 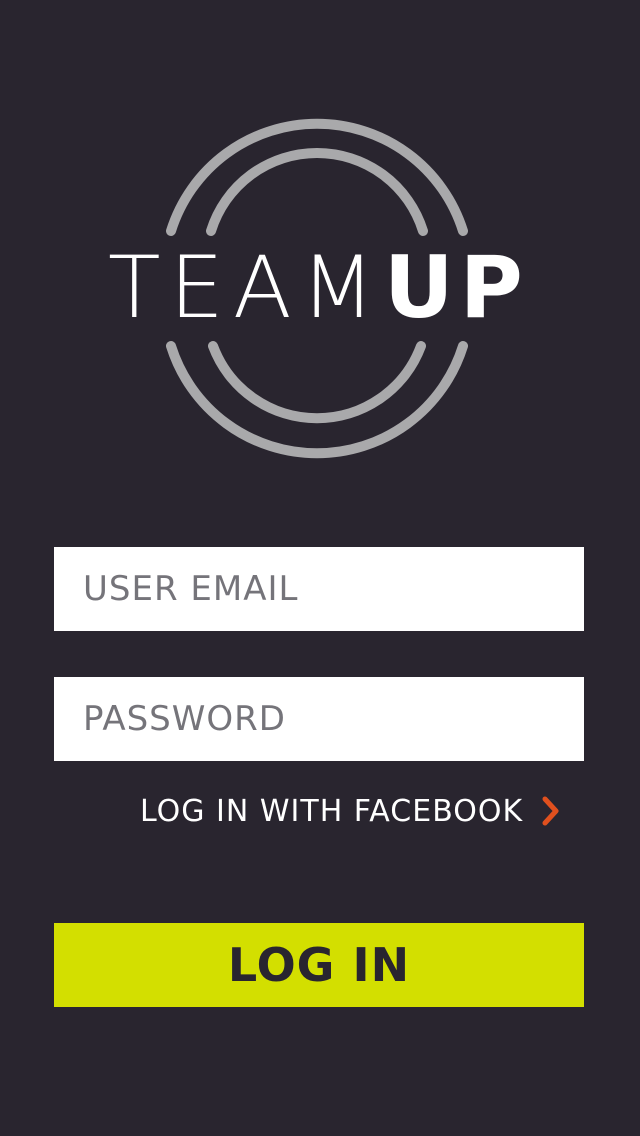 I want to click on login-button: LOG IN, so click(x=319, y=965).